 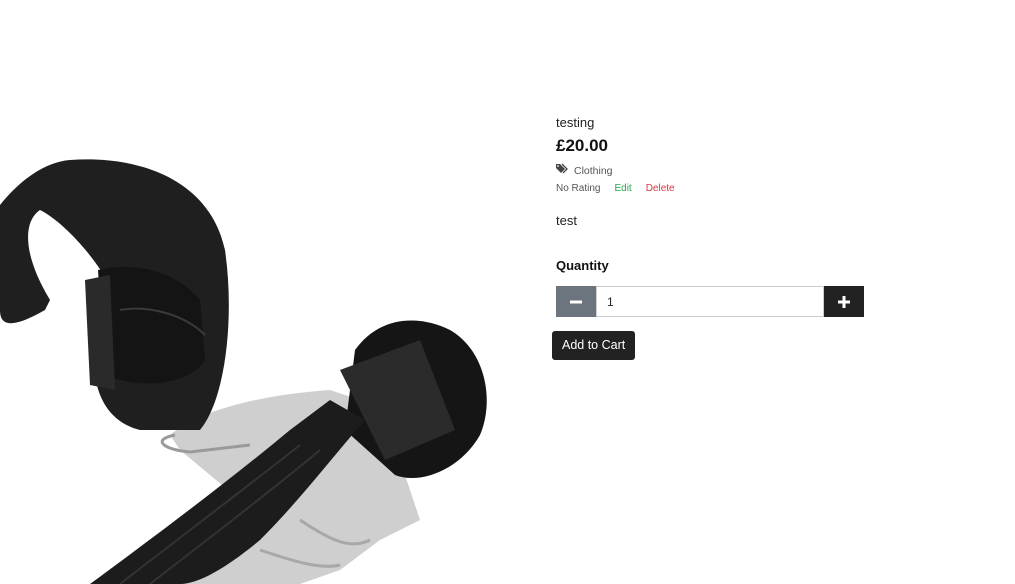 I want to click on category-label: Clothing, so click(x=593, y=170).